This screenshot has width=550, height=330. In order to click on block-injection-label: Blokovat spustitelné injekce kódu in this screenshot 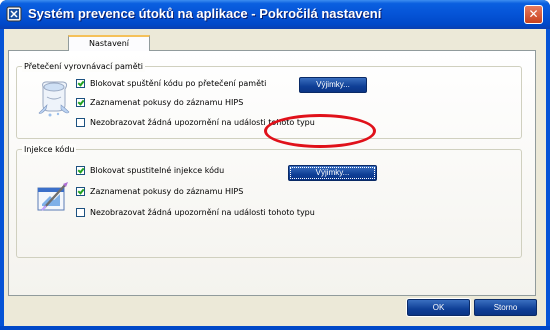, I will do `click(157, 170)`.